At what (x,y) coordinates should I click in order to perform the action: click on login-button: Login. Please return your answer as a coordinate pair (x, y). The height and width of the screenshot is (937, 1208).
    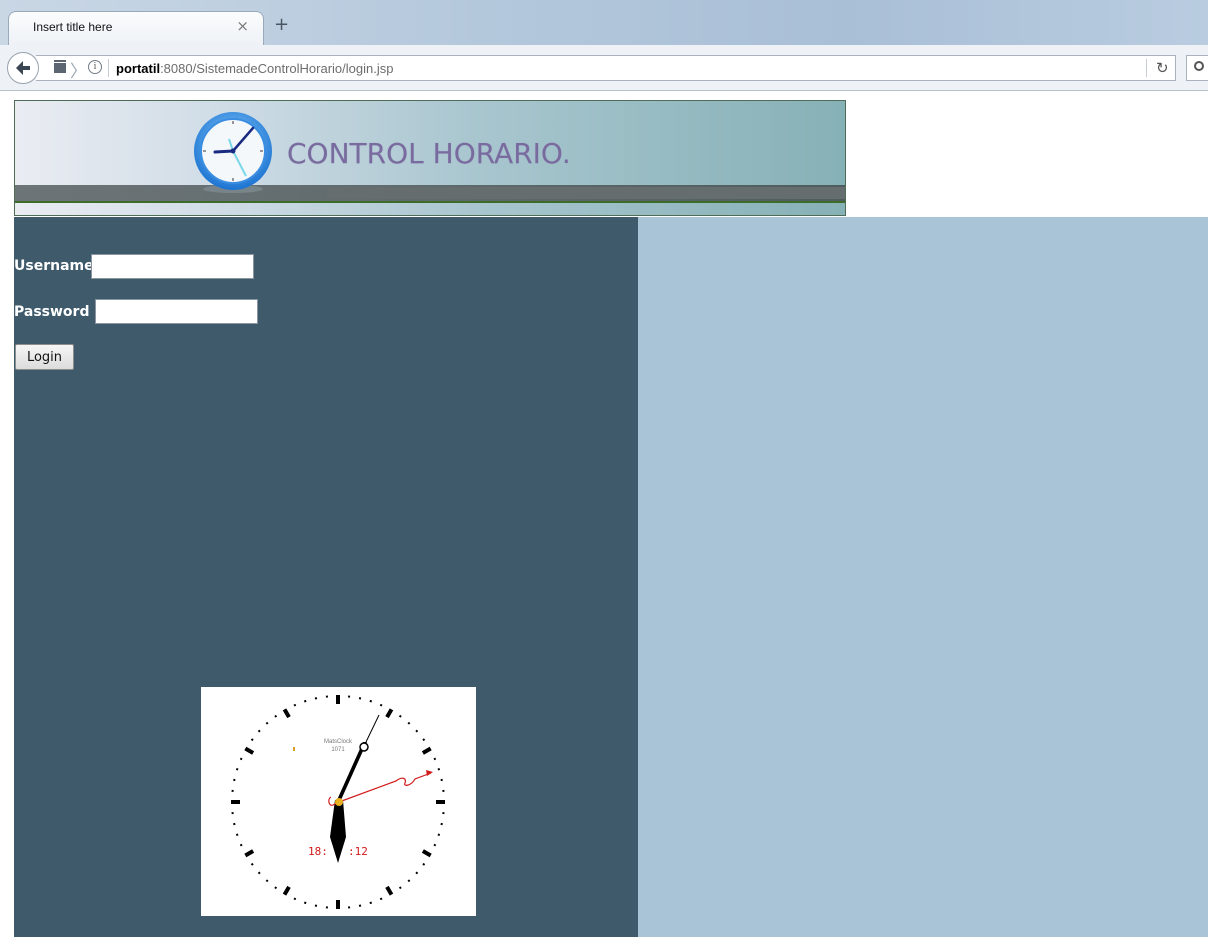
    Looking at the image, I should click on (44, 357).